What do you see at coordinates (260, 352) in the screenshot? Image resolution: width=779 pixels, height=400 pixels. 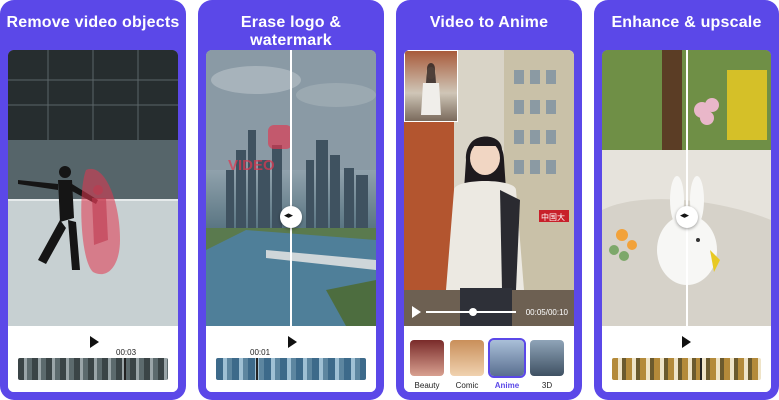 I see `timestamp: 00:01` at bounding box center [260, 352].